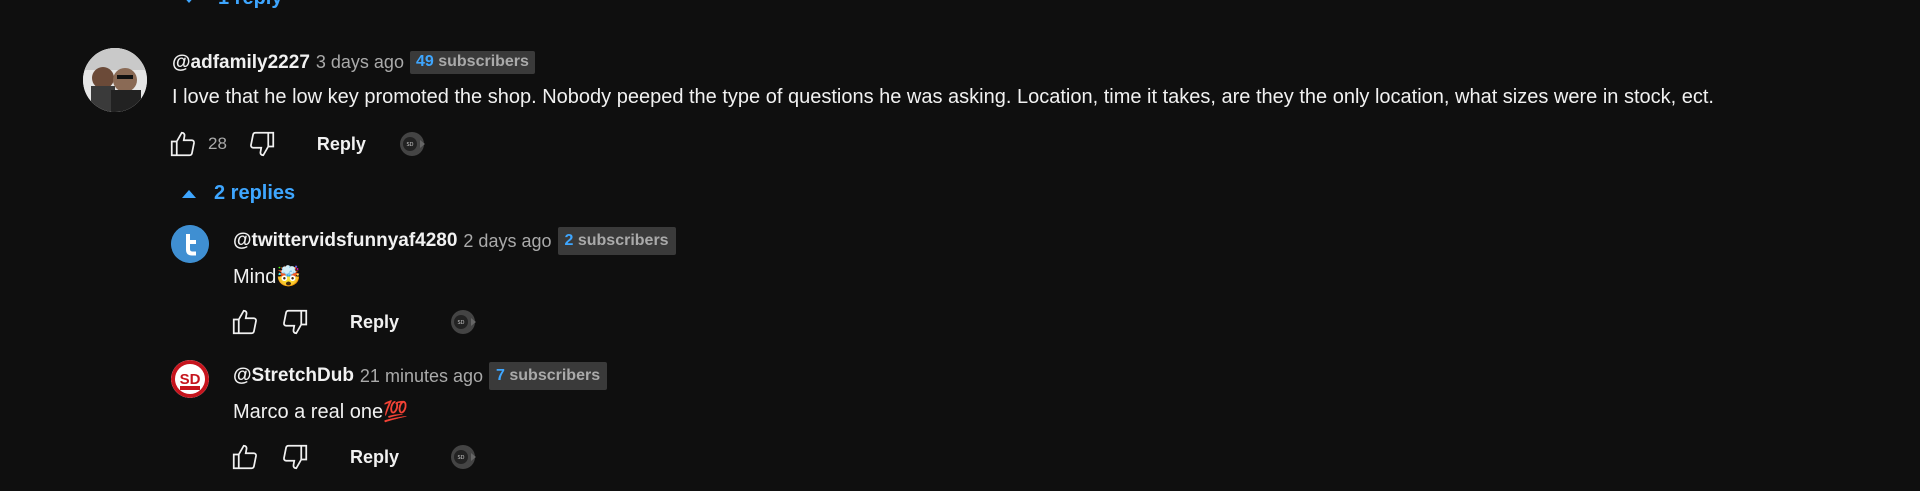 The width and height of the screenshot is (1920, 491). What do you see at coordinates (424, 61) in the screenshot?
I see `subscriber-count: 49` at bounding box center [424, 61].